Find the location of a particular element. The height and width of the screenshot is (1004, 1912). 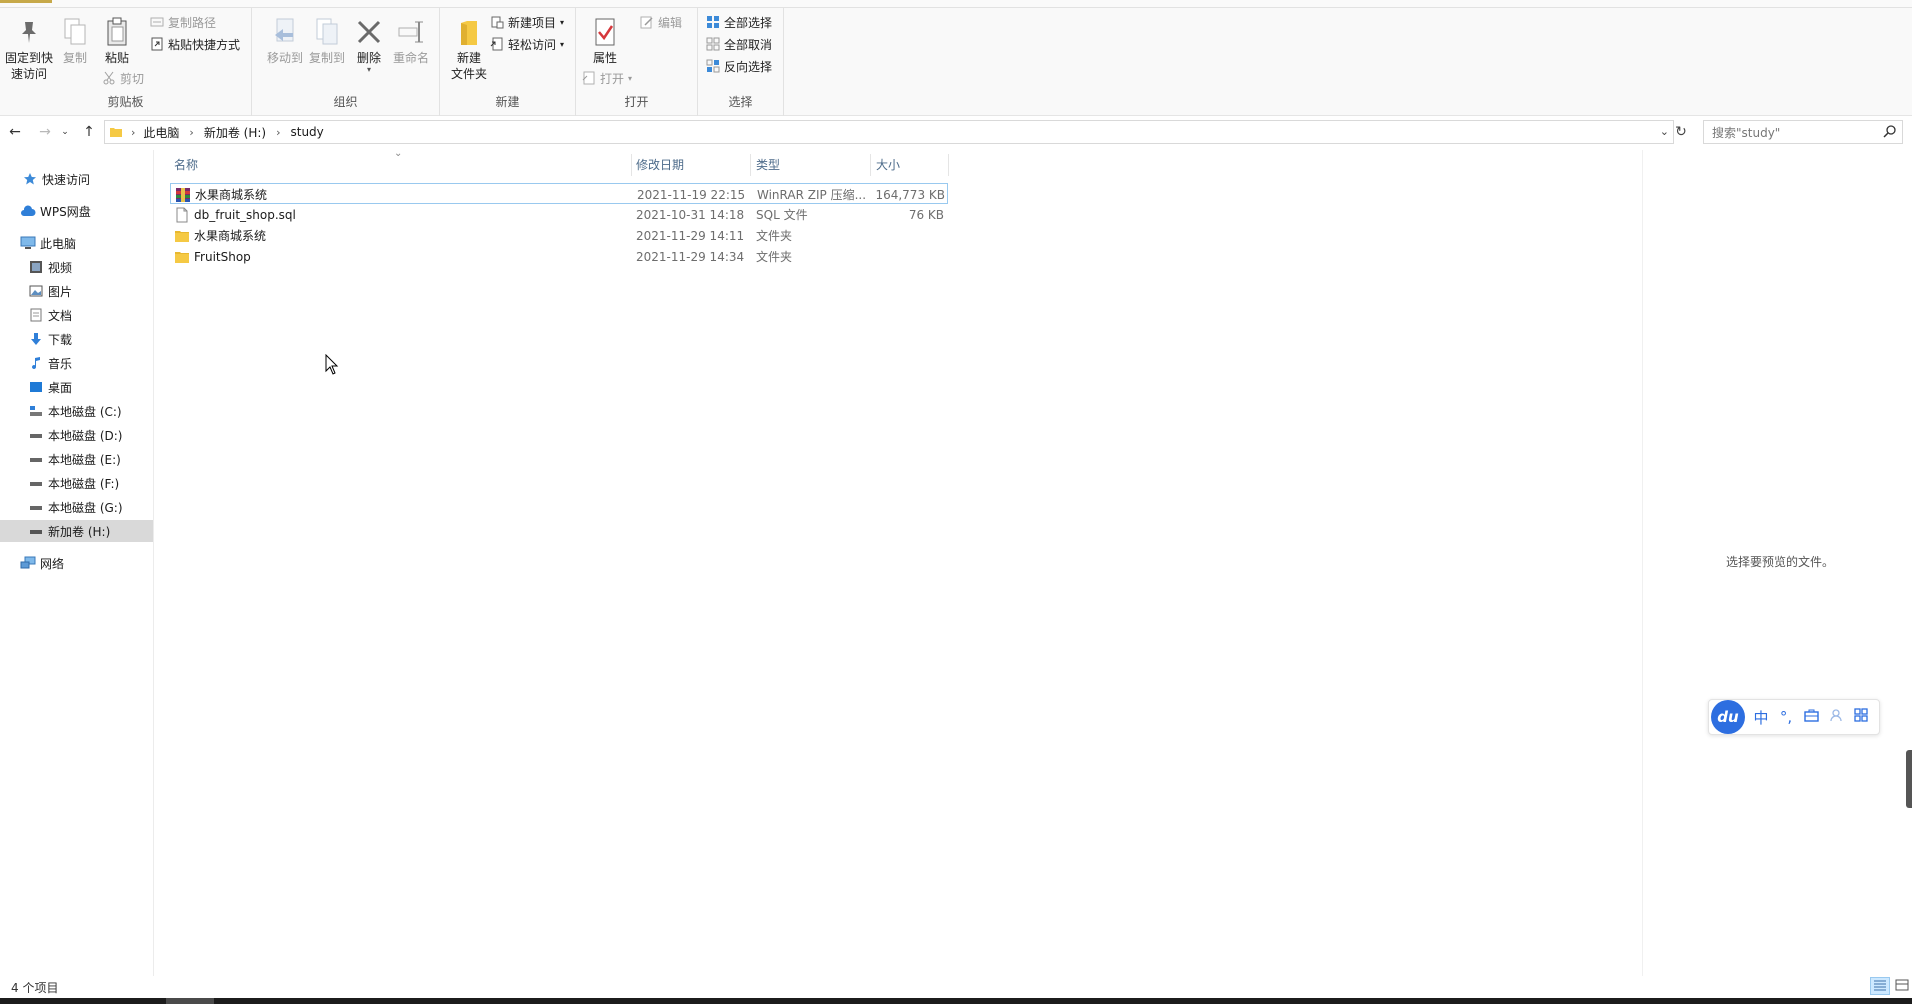

up-button: ↑ is located at coordinates (89, 132).